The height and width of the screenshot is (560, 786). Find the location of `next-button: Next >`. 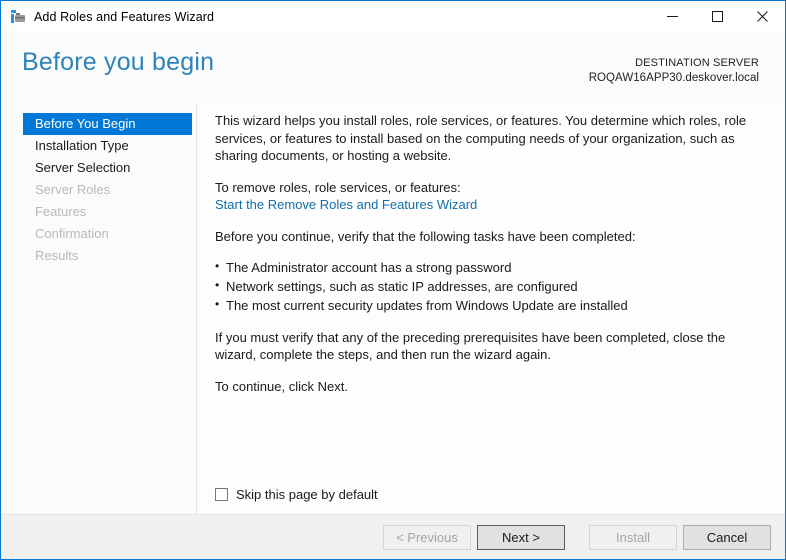

next-button: Next > is located at coordinates (521, 537).